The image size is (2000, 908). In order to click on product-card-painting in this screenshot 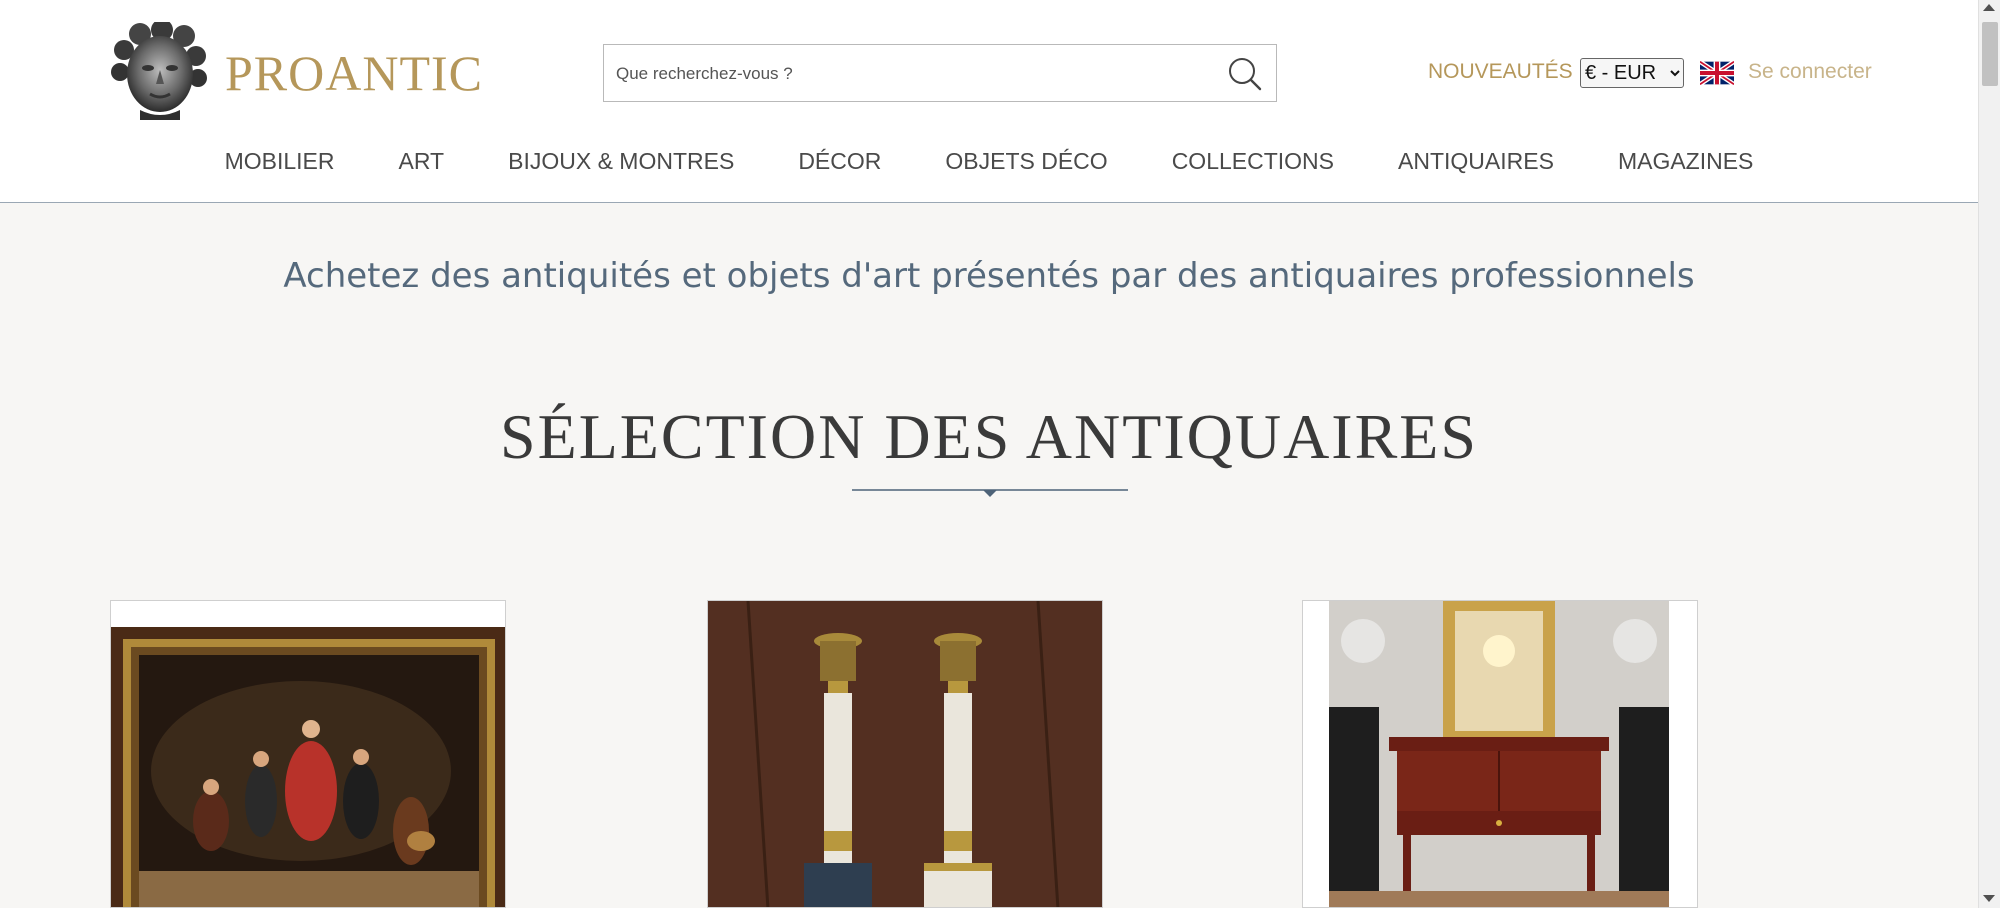, I will do `click(308, 754)`.